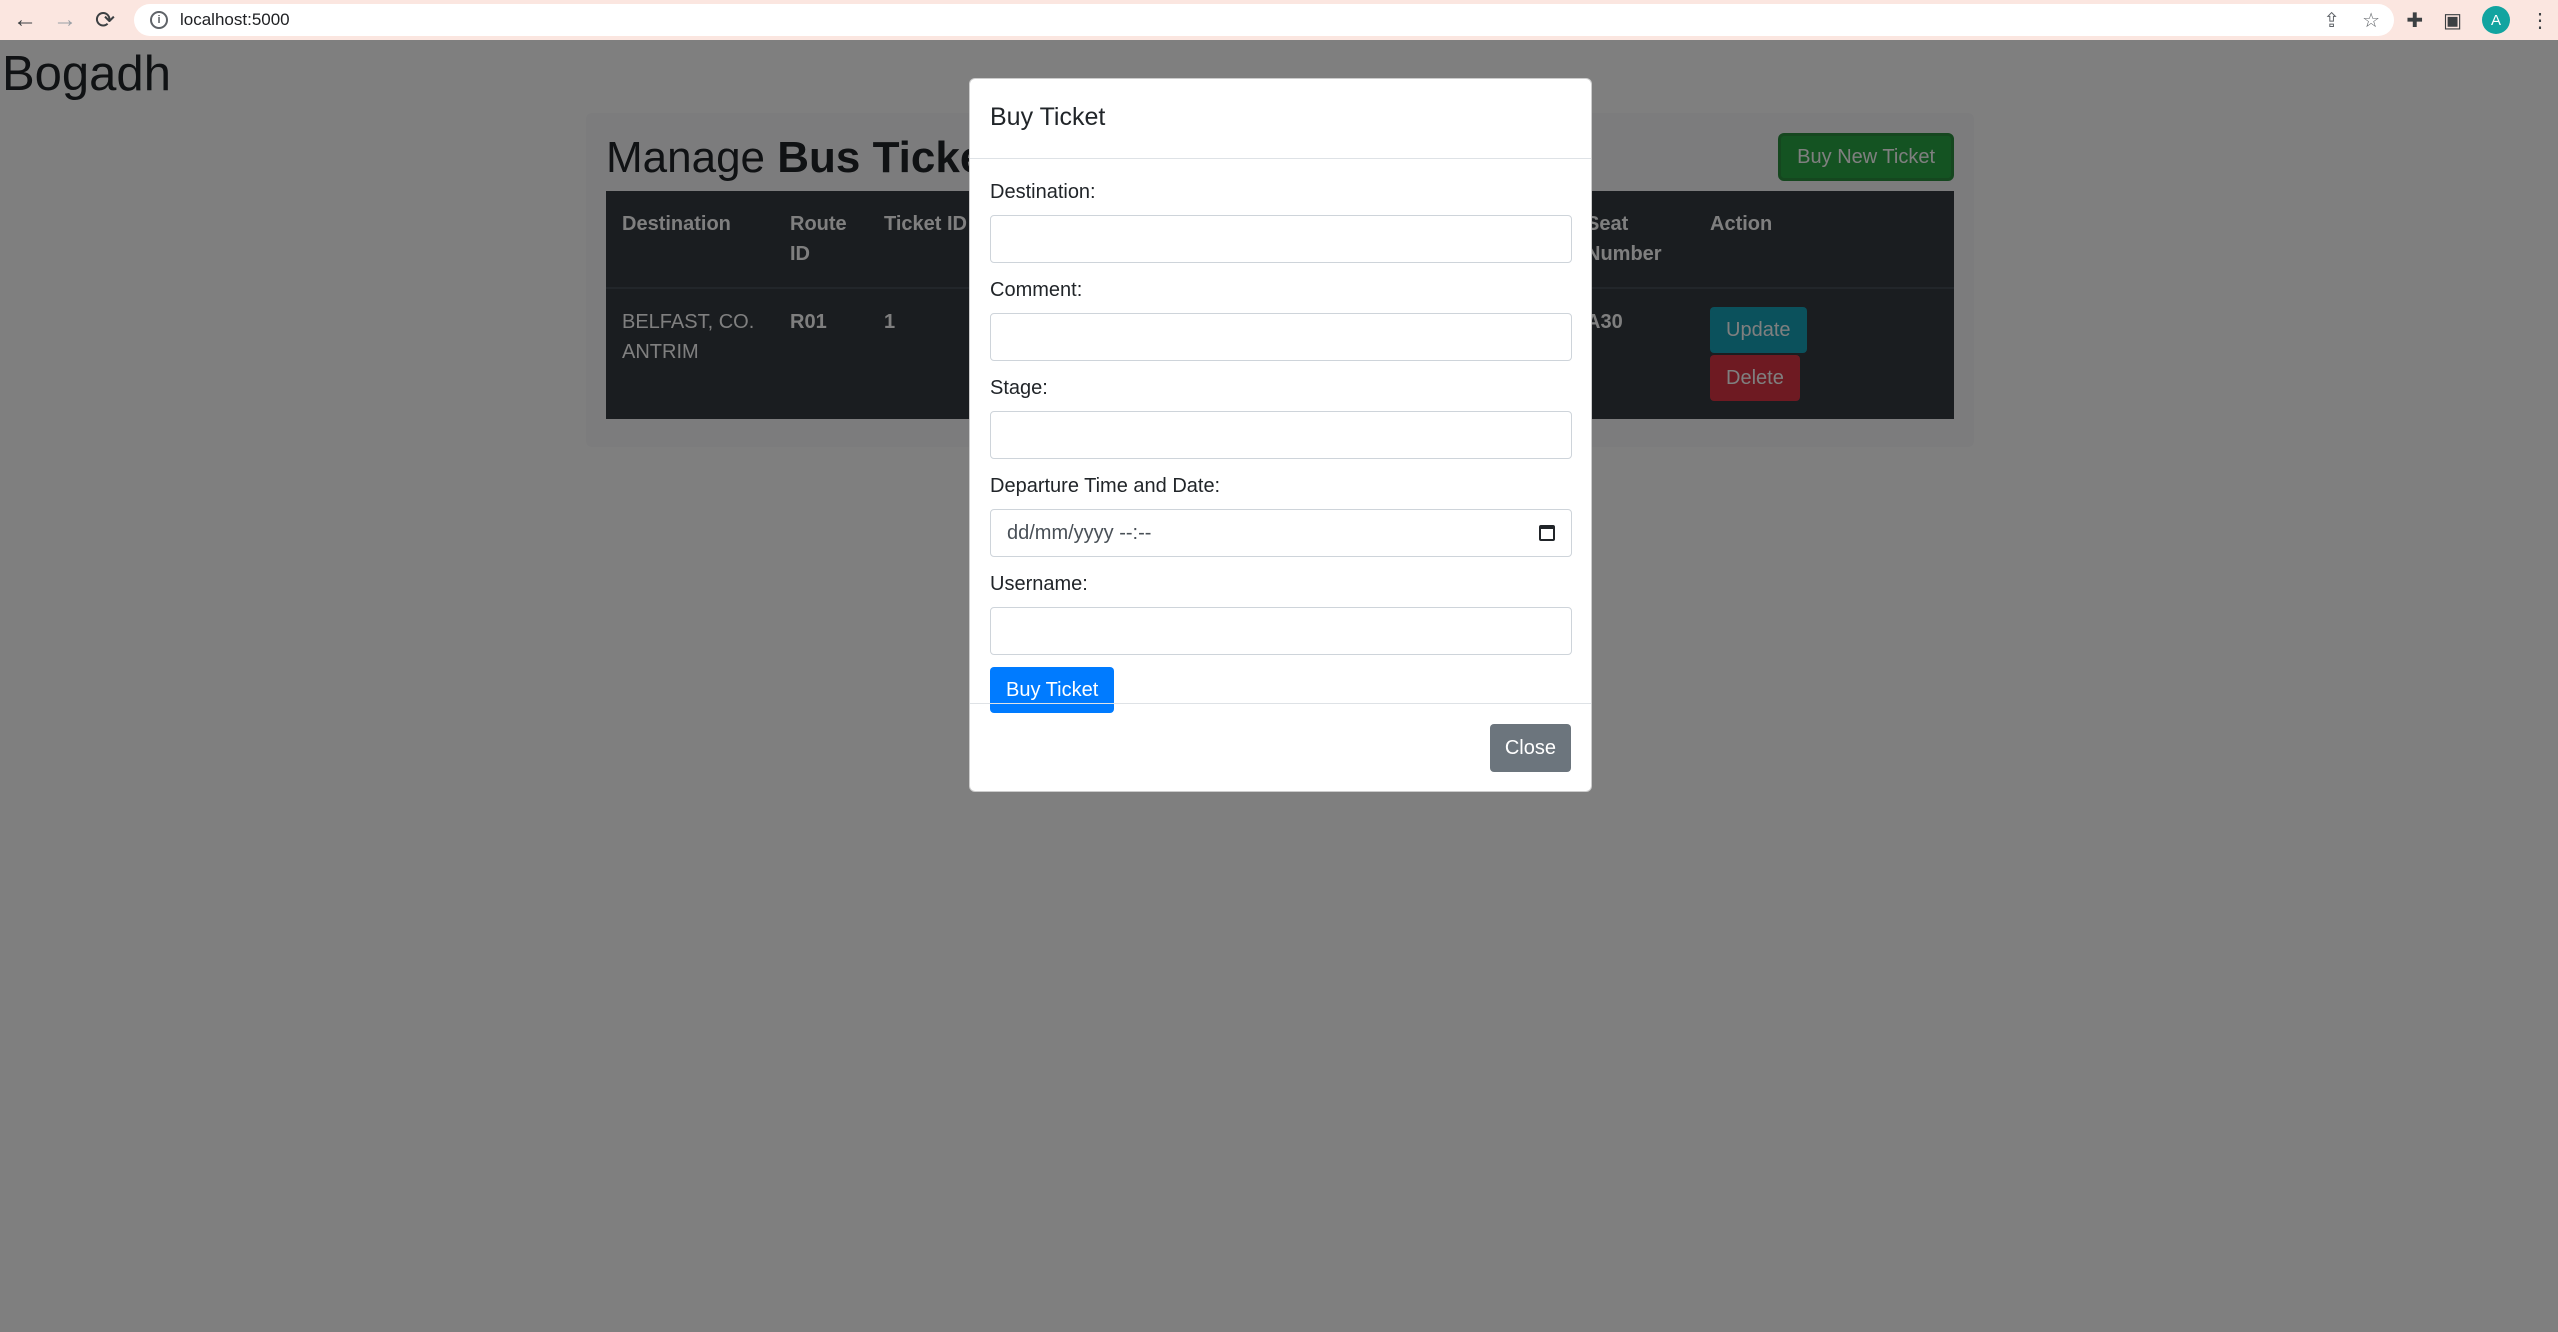  Describe the element at coordinates (2414, 20) in the screenshot. I see `extensions-puzzle-icon: ✚` at that location.